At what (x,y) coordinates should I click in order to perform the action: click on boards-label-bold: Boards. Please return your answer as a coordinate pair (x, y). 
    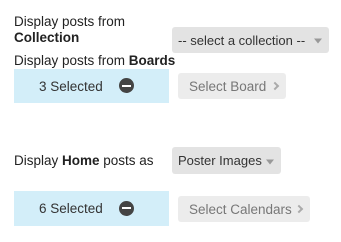
    Looking at the image, I should click on (152, 60).